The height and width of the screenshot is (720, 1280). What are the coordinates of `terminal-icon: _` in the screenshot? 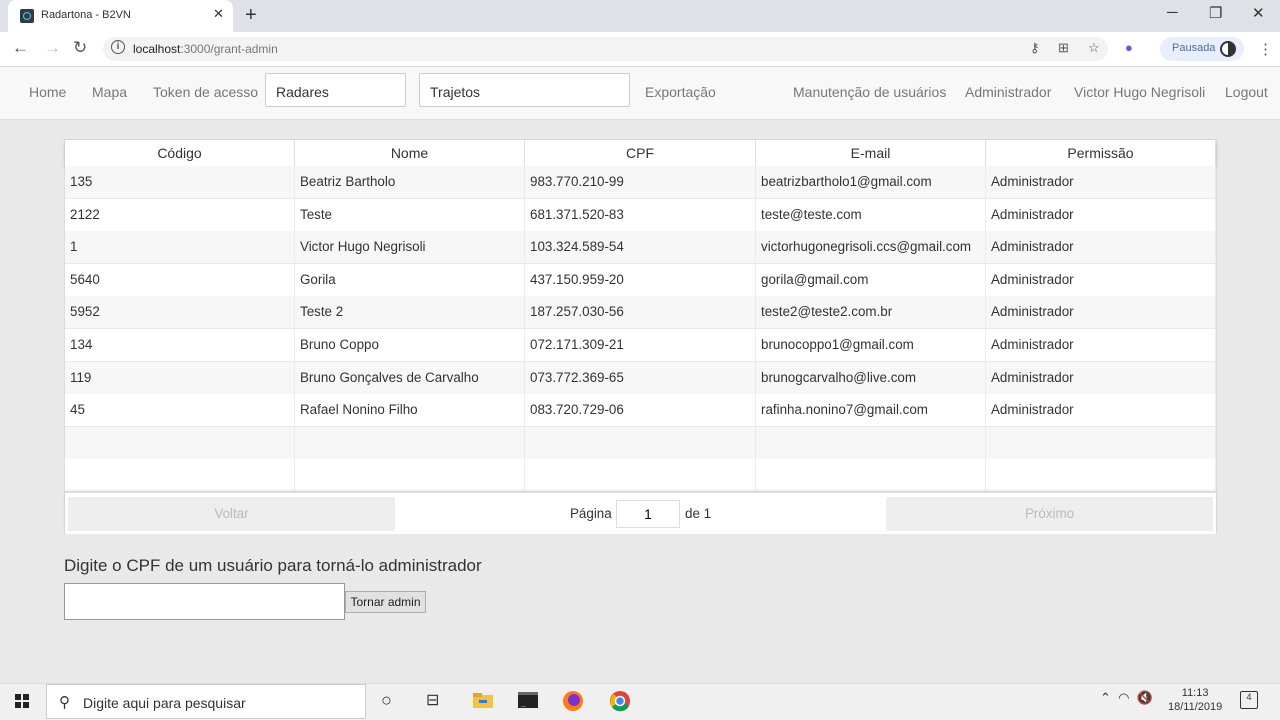 It's located at (529, 702).